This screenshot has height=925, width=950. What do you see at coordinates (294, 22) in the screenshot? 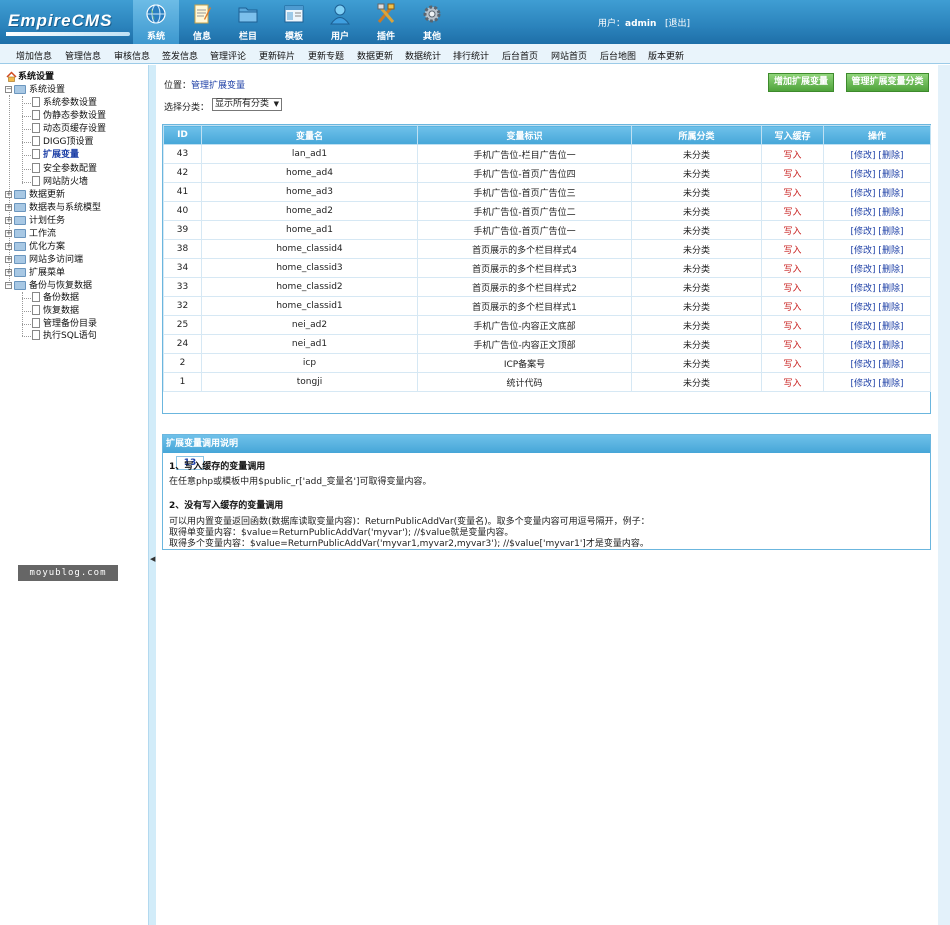
I see `nav-tab-template: 模板` at bounding box center [294, 22].